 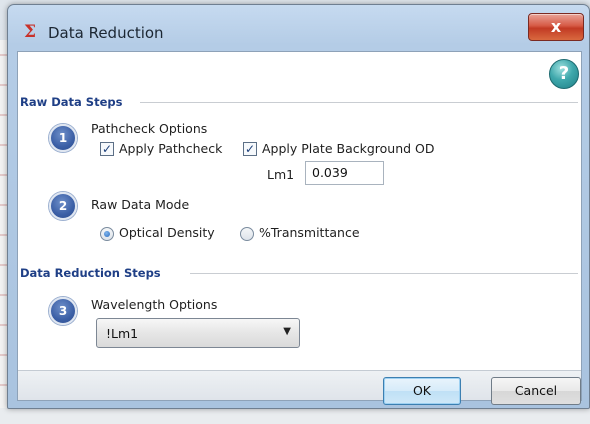 I want to click on optical-density-radio, so click(x=107, y=234).